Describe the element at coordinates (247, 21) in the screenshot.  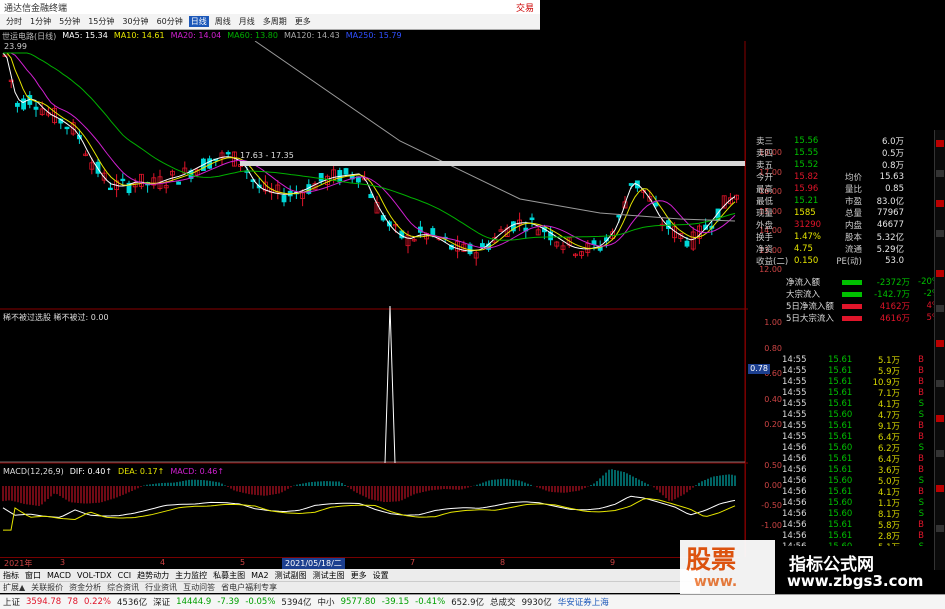
I see `toolbar-item-8: 月线` at that location.